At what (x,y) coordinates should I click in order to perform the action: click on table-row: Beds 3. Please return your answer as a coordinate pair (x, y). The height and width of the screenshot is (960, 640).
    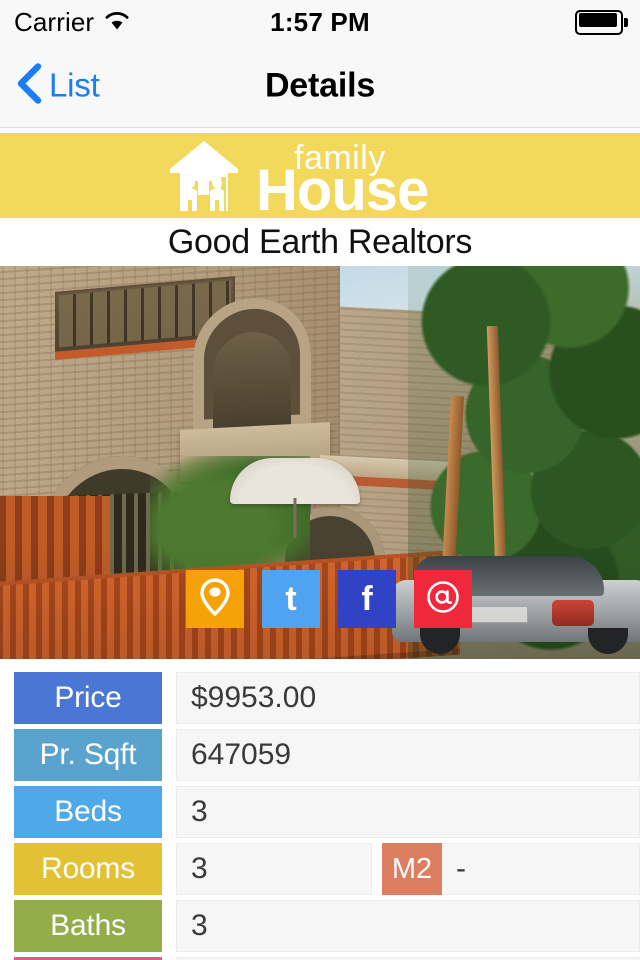
    Looking at the image, I should click on (320, 812).